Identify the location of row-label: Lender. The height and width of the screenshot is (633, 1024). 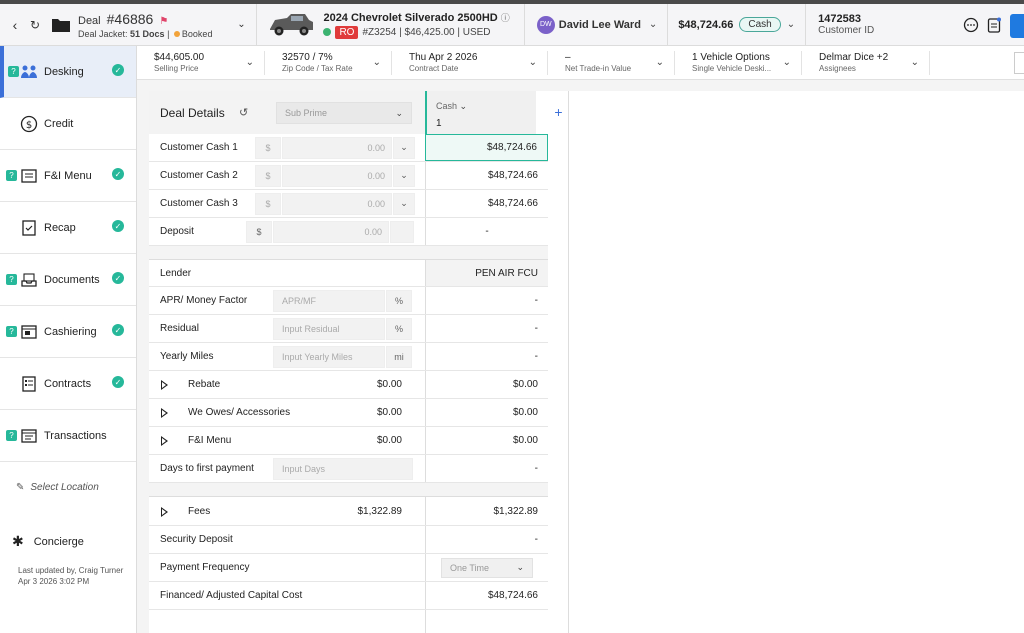
(176, 273).